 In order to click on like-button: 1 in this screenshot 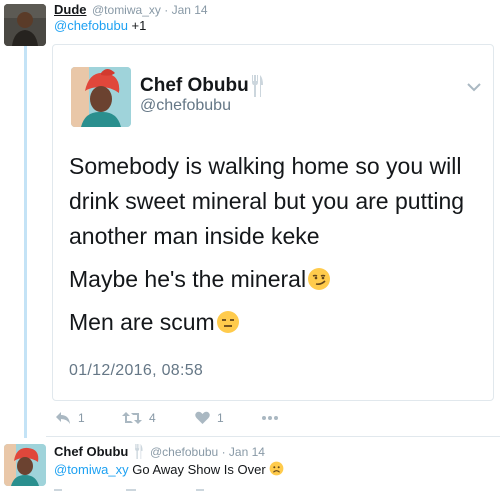, I will do `click(209, 418)`.